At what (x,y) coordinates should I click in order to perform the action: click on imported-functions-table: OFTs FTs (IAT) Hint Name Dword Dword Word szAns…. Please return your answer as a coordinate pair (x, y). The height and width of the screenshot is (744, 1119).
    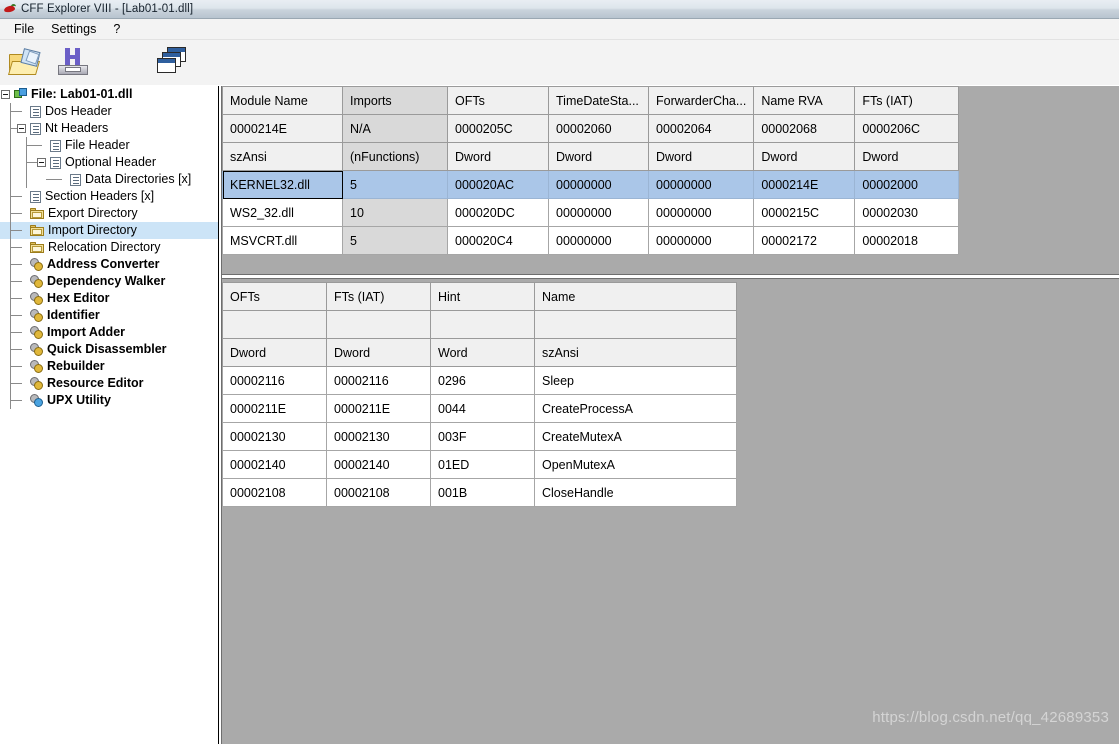
    Looking at the image, I should click on (479, 394).